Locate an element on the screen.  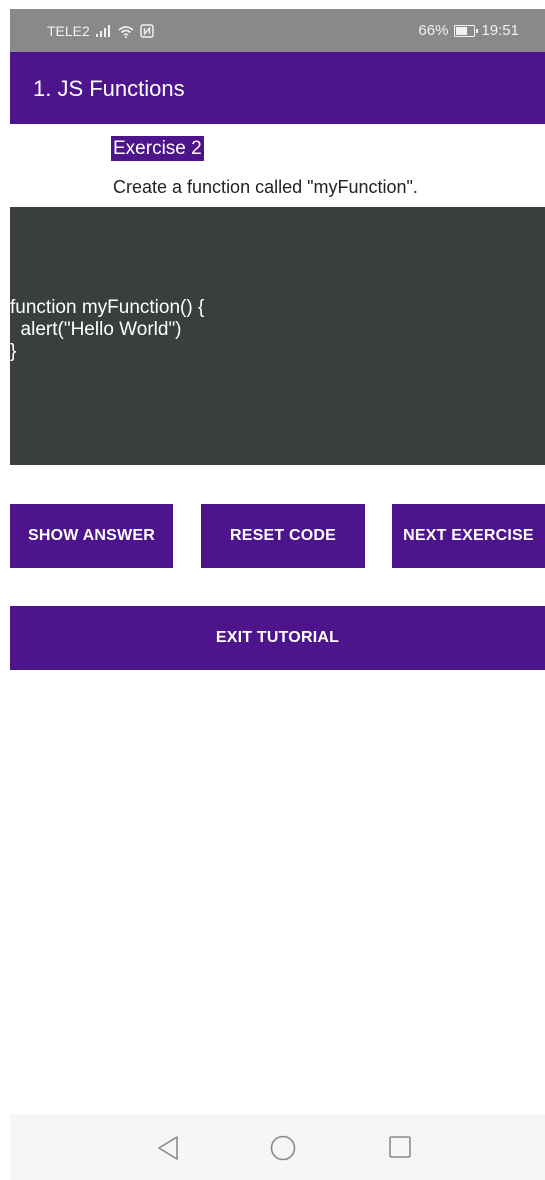
home-icon is located at coordinates (283, 1148).